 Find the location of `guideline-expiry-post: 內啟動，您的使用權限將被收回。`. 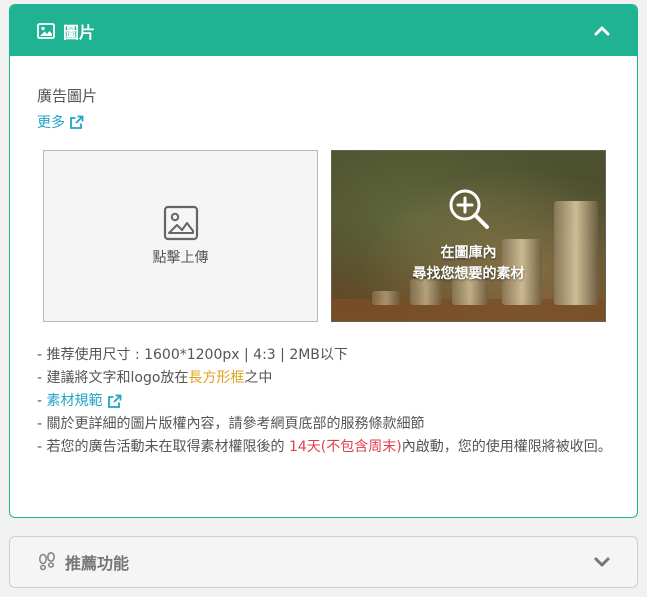

guideline-expiry-post: 內啟動，您的使用權限將被收回。 is located at coordinates (506, 447).